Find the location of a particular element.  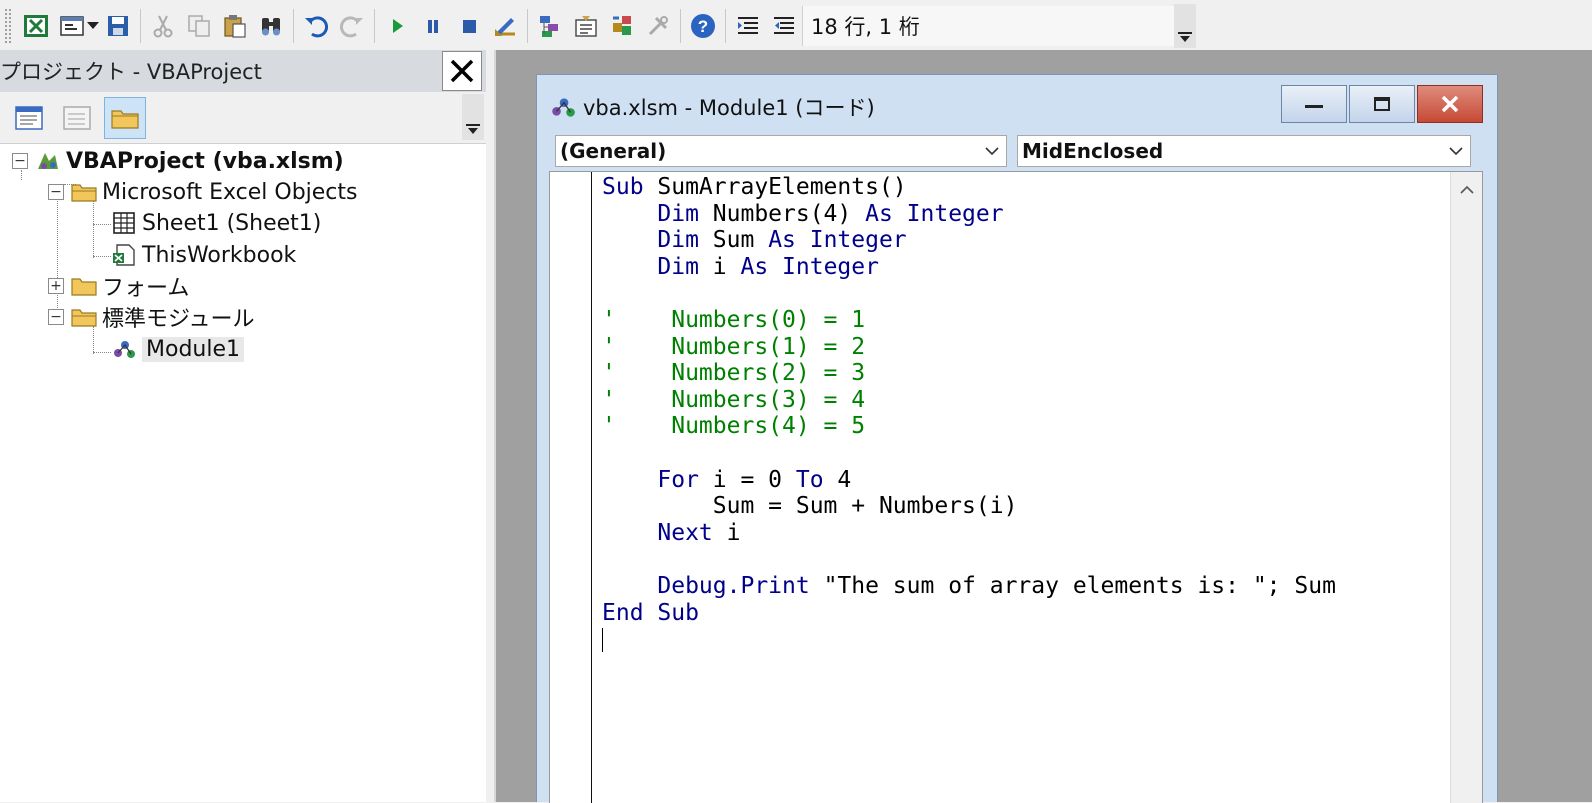

code-line: ' Numbers(2) = 3 is located at coordinates (969, 373).